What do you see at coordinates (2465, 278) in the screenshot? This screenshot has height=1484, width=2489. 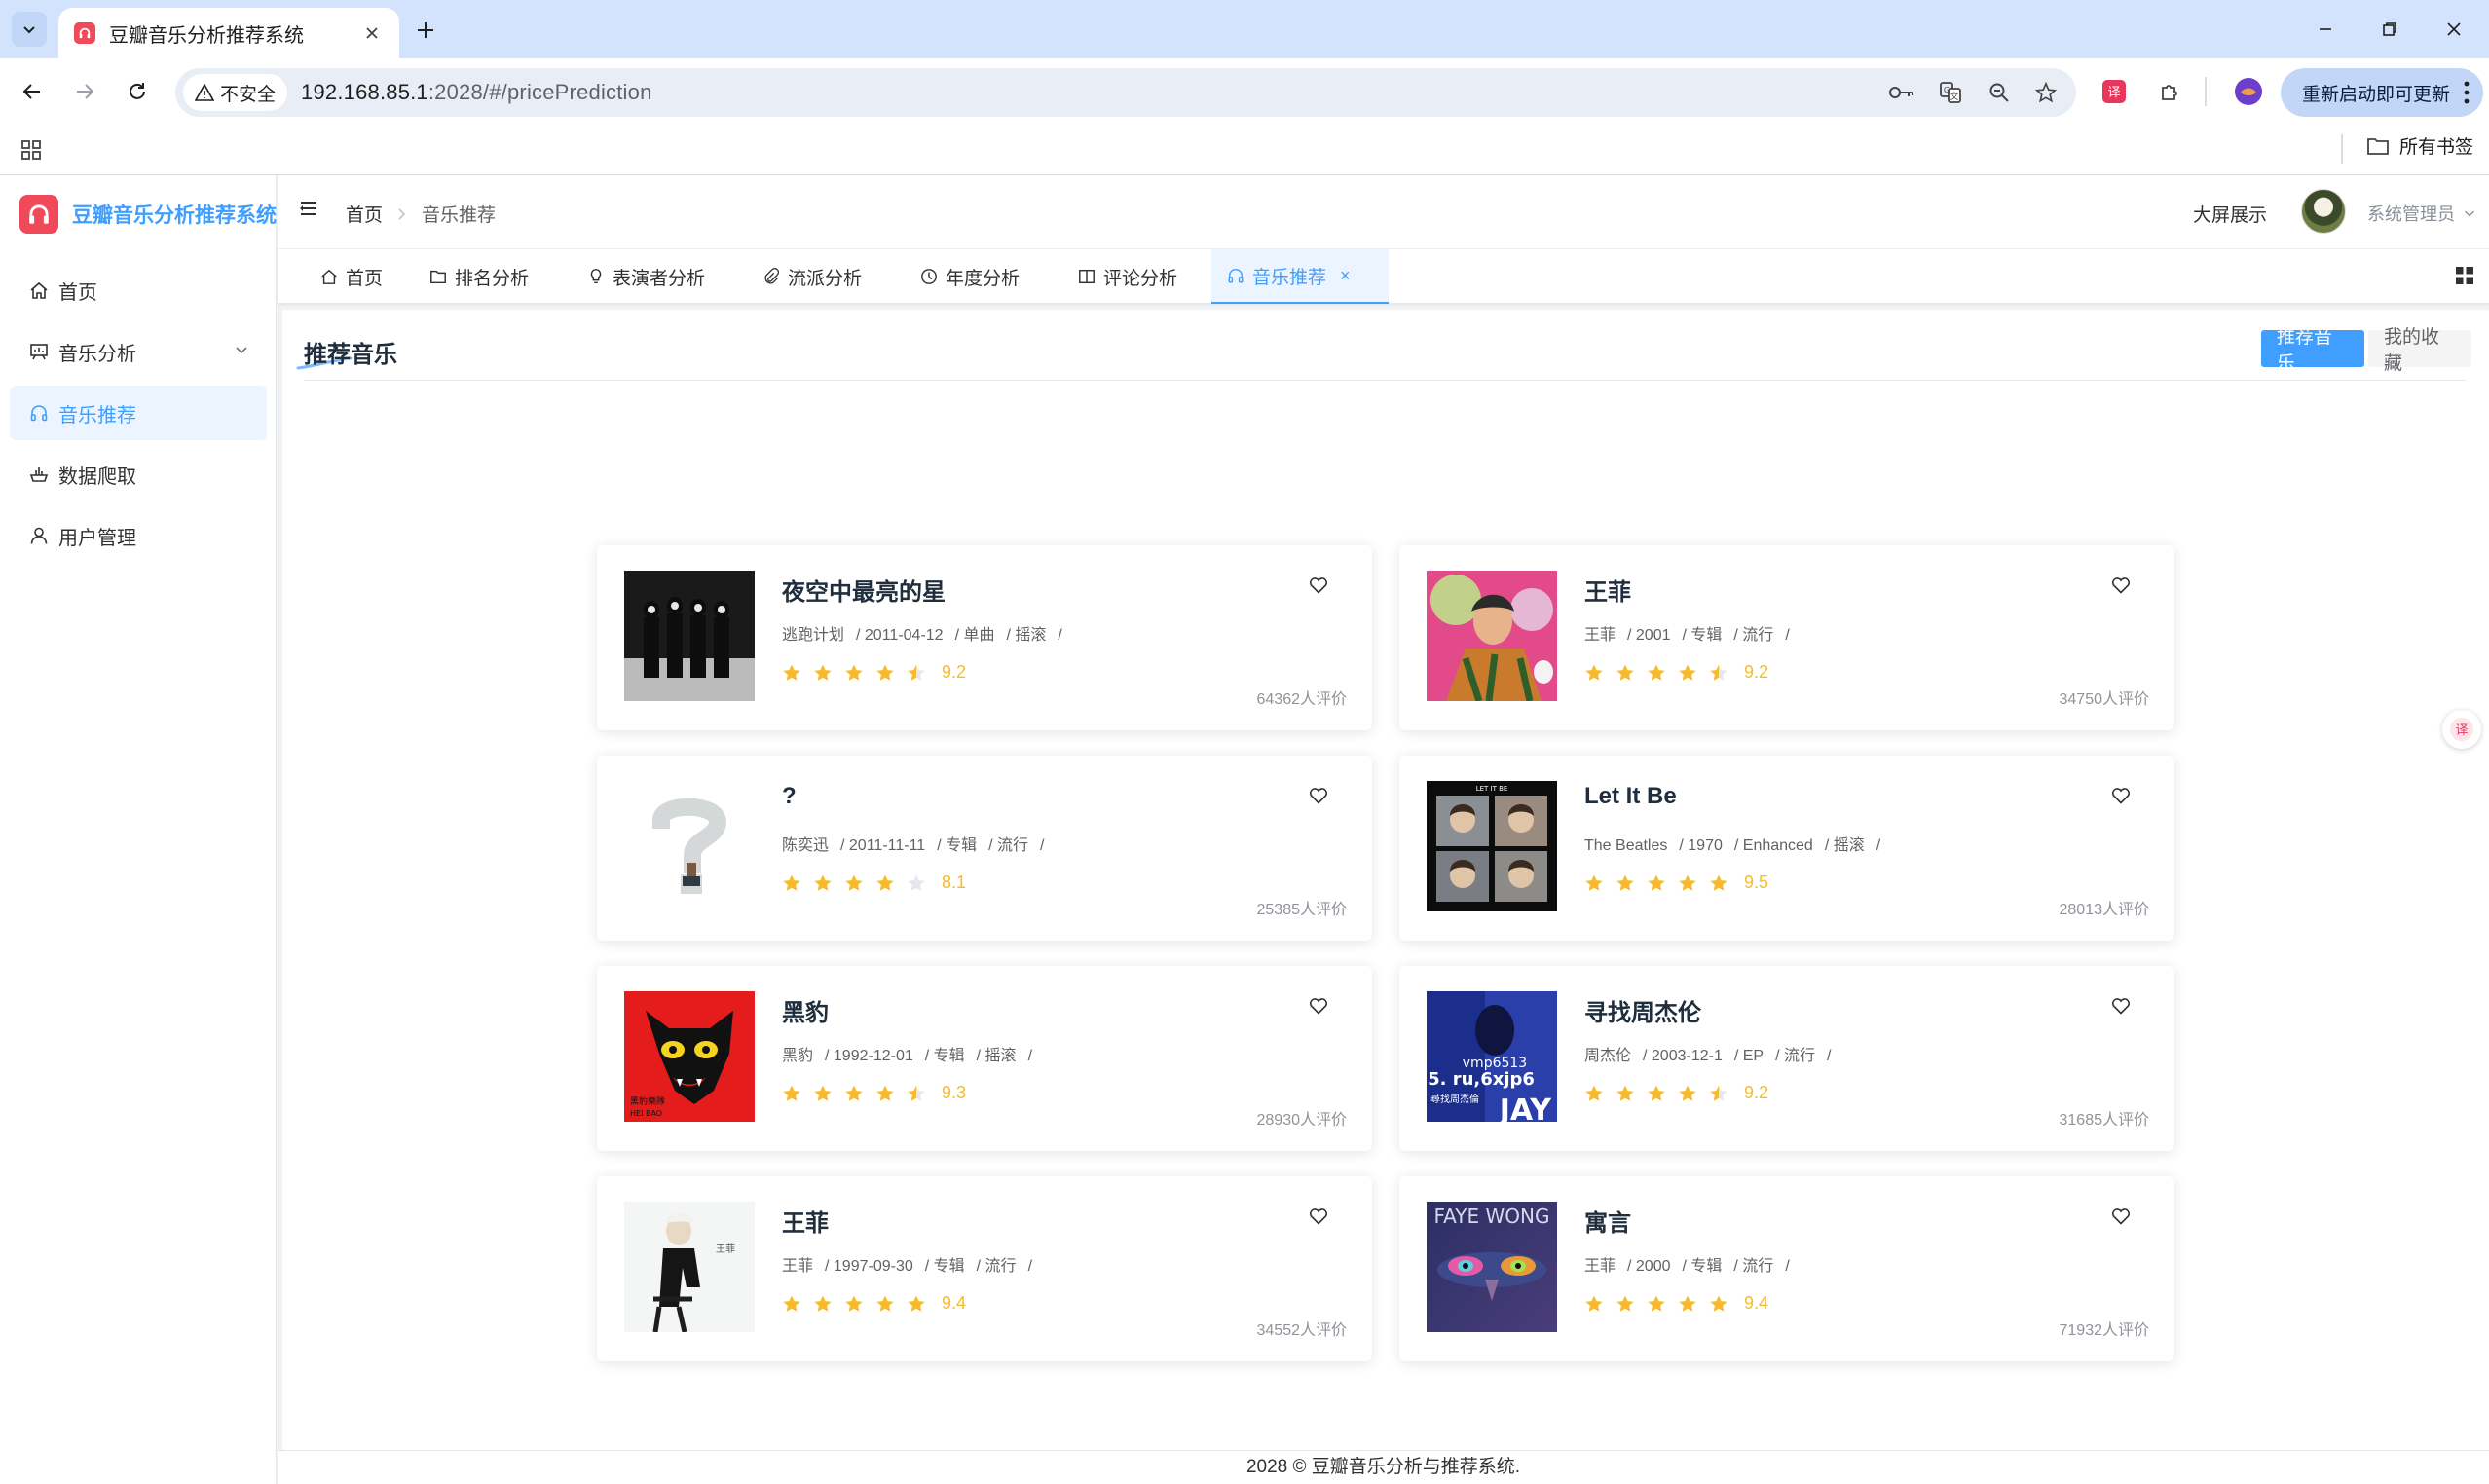 I see `grid-menu-icon` at bounding box center [2465, 278].